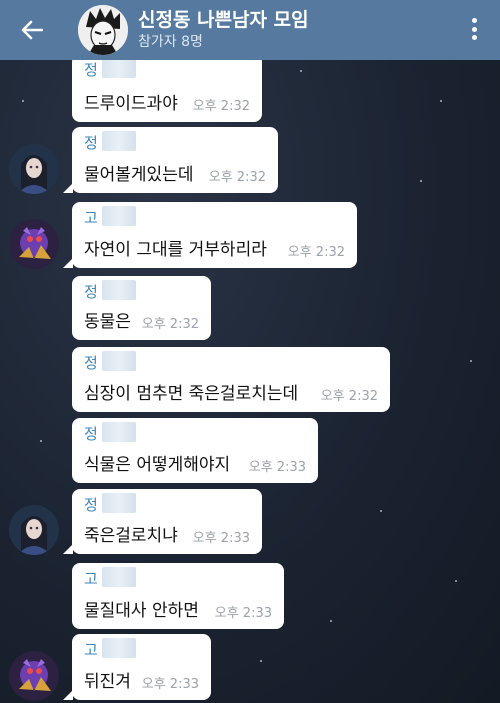  I want to click on more-menu-button, so click(474, 29).